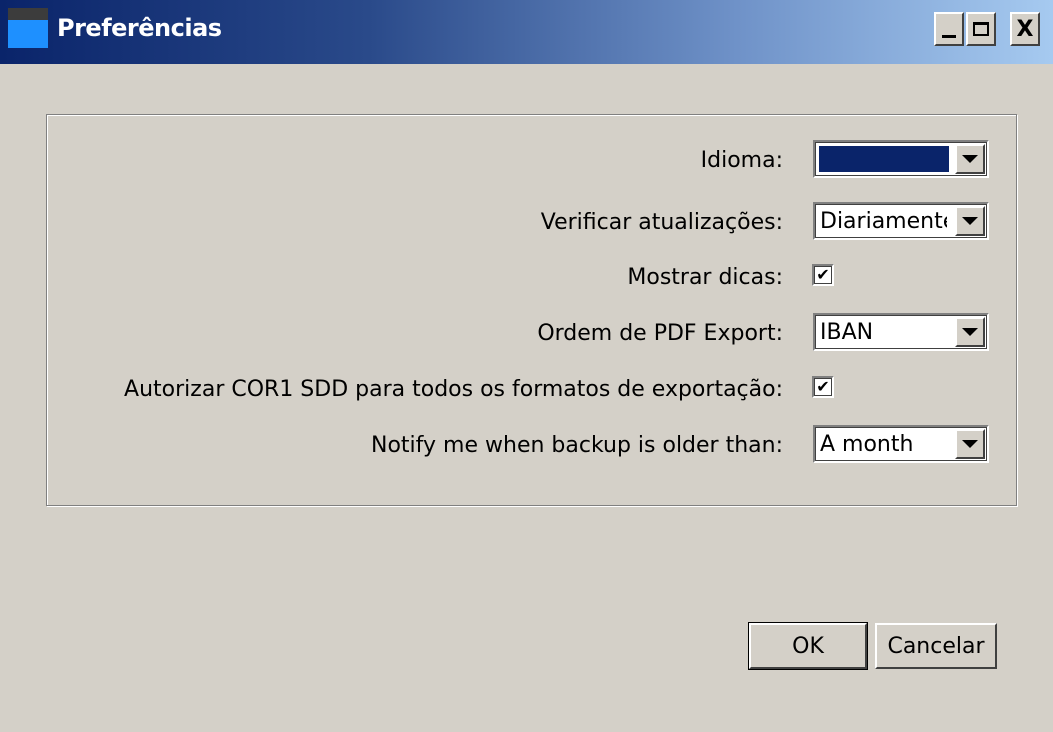 The image size is (1053, 732). Describe the element at coordinates (705, 277) in the screenshot. I see `show-tips-label: Mostrar dicas:` at that location.